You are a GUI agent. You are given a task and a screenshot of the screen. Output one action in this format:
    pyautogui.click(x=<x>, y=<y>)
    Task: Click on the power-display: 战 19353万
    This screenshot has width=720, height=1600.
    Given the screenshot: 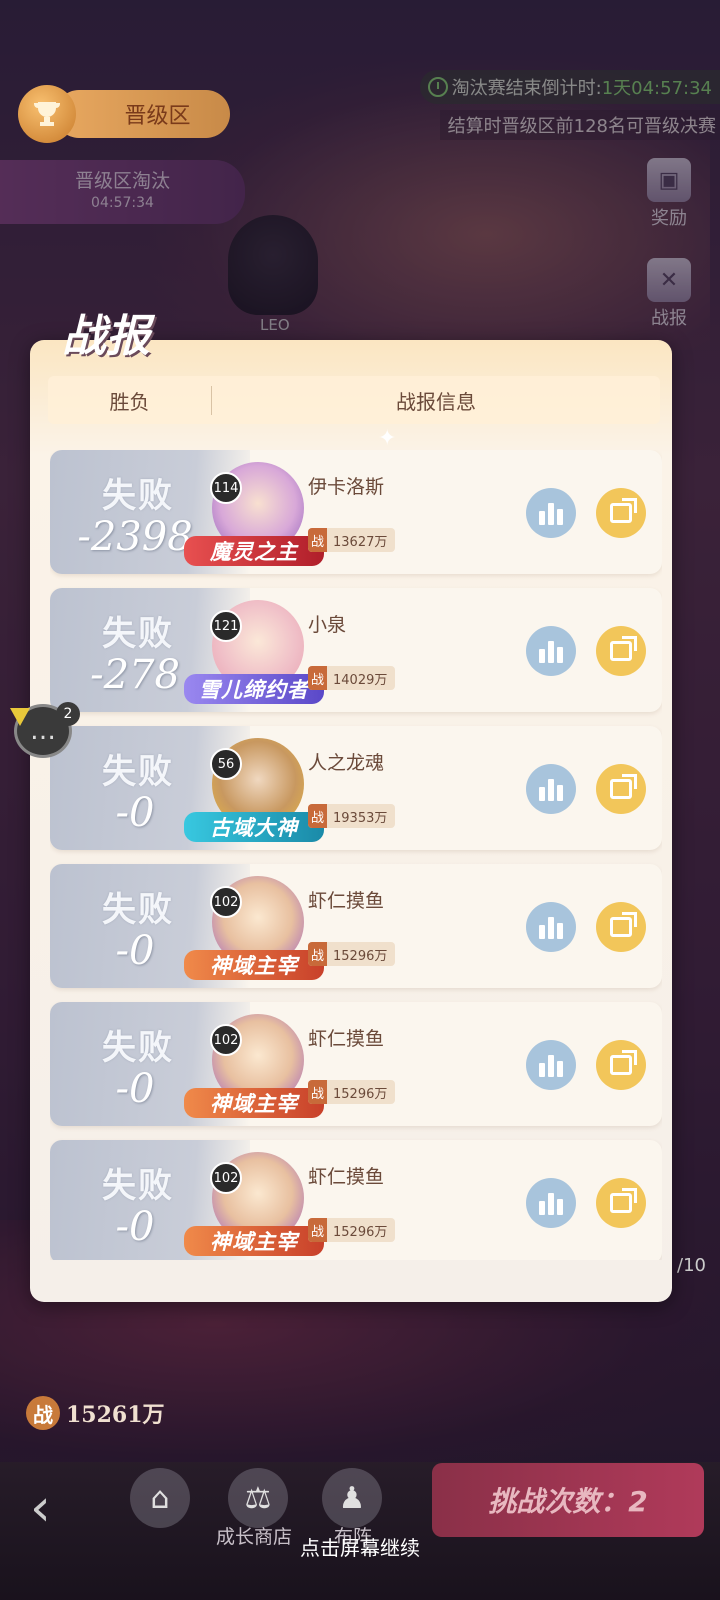 What is the action you would take?
    pyautogui.click(x=352, y=816)
    